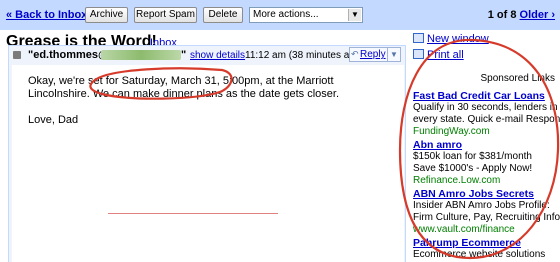  What do you see at coordinates (451, 131) in the screenshot?
I see `ad-url: FundingWay.com` at bounding box center [451, 131].